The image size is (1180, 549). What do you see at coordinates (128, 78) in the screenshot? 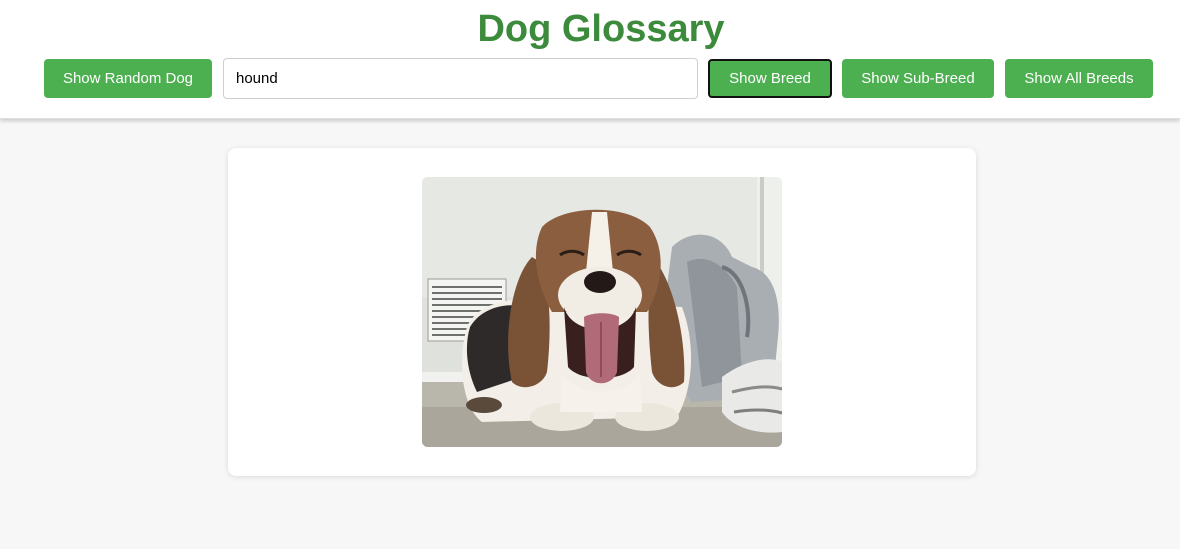
I see `show-random-dog-button: Show Random Dog` at bounding box center [128, 78].